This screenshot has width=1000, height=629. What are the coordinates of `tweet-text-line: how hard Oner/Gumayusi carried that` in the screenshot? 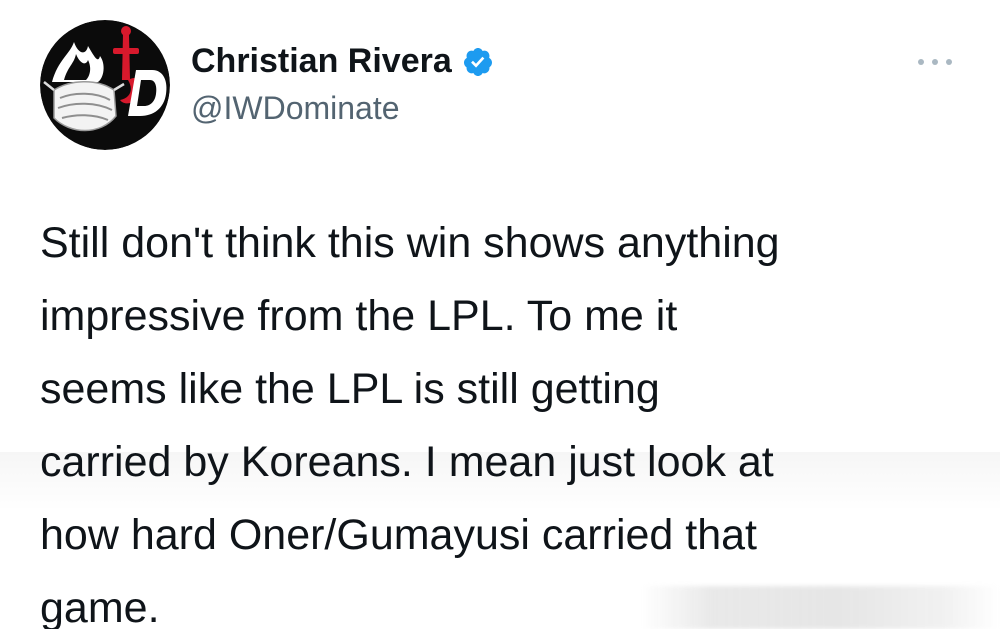 It's located at (398, 535).